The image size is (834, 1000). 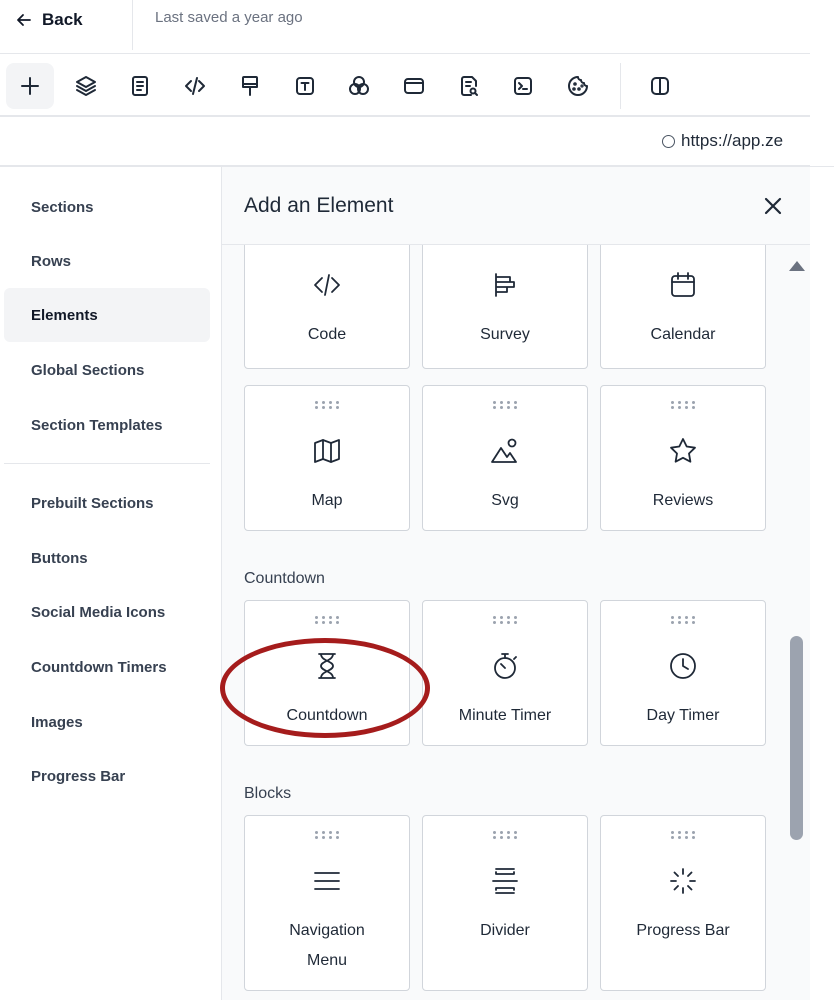 I want to click on element-card-label: Survey, so click(x=505, y=334).